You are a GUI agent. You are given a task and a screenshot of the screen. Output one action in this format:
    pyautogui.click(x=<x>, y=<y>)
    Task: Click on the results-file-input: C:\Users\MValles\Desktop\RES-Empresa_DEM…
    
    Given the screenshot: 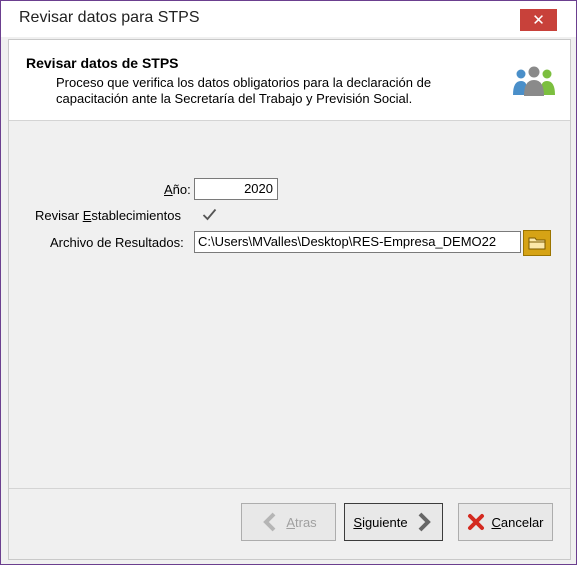 What is the action you would take?
    pyautogui.click(x=357, y=242)
    